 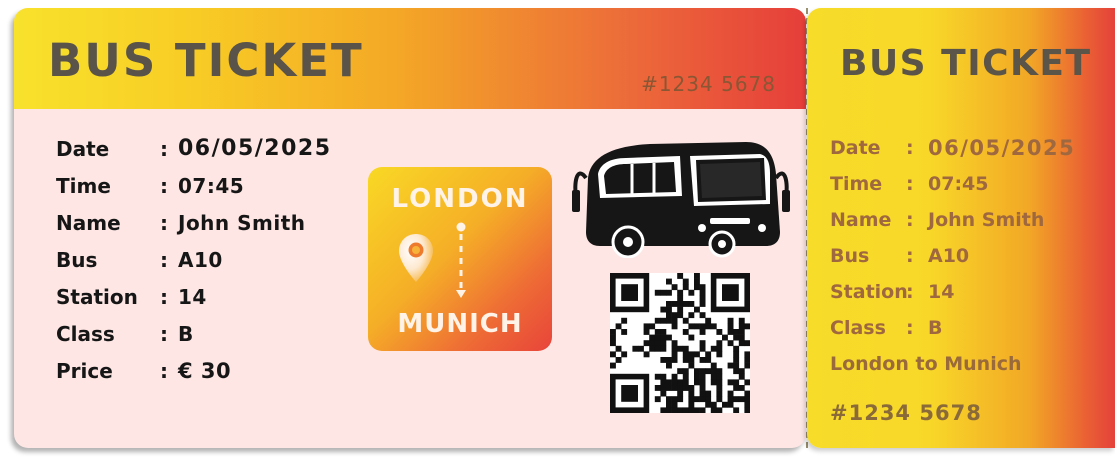 I want to click on route-path-icon, so click(x=461, y=260).